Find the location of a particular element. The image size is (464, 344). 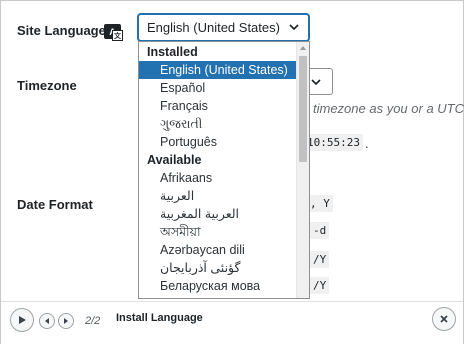

step-counter: 2/2 is located at coordinates (93, 321).